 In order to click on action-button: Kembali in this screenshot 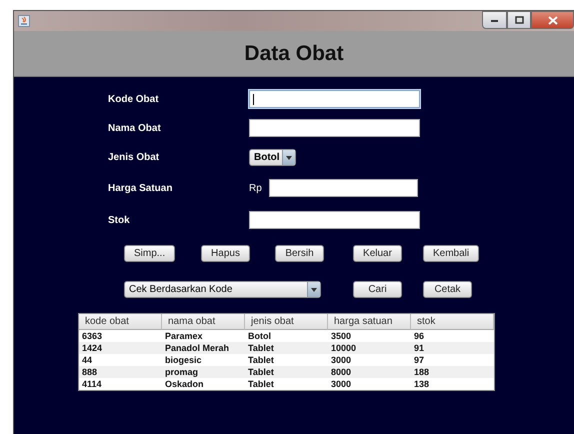, I will do `click(451, 253)`.